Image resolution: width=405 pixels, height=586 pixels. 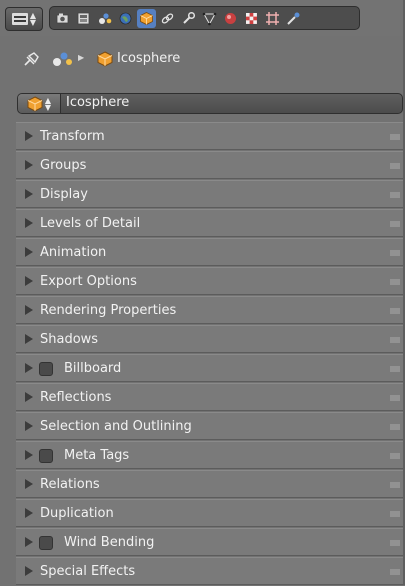 I want to click on panel-title: Levels of Detail, so click(x=90, y=223).